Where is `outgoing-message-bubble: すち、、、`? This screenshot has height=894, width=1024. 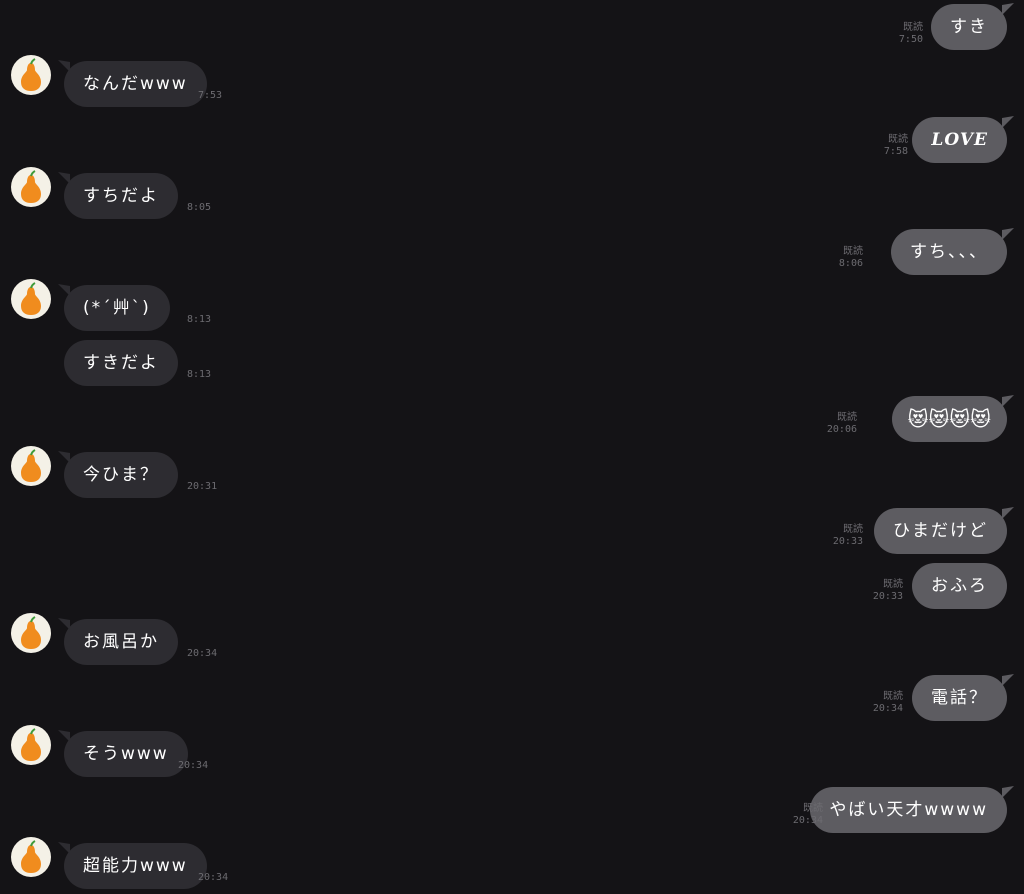
outgoing-message-bubble: すち、、、 is located at coordinates (949, 252).